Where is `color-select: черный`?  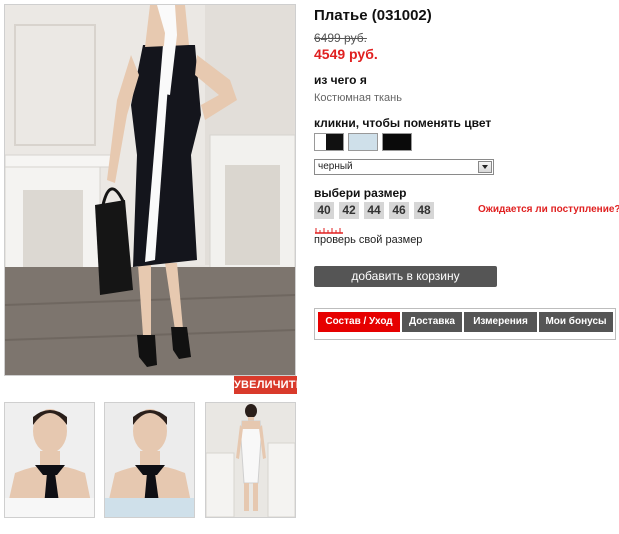 color-select: черный is located at coordinates (404, 167).